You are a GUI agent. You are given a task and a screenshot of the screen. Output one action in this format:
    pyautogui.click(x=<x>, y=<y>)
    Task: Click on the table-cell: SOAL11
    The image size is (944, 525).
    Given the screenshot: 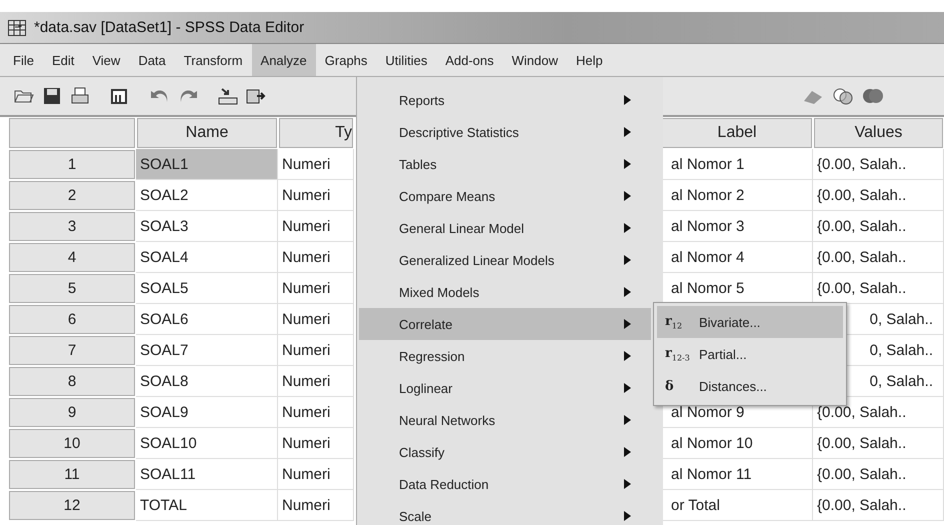 What is the action you would take?
    pyautogui.click(x=207, y=474)
    